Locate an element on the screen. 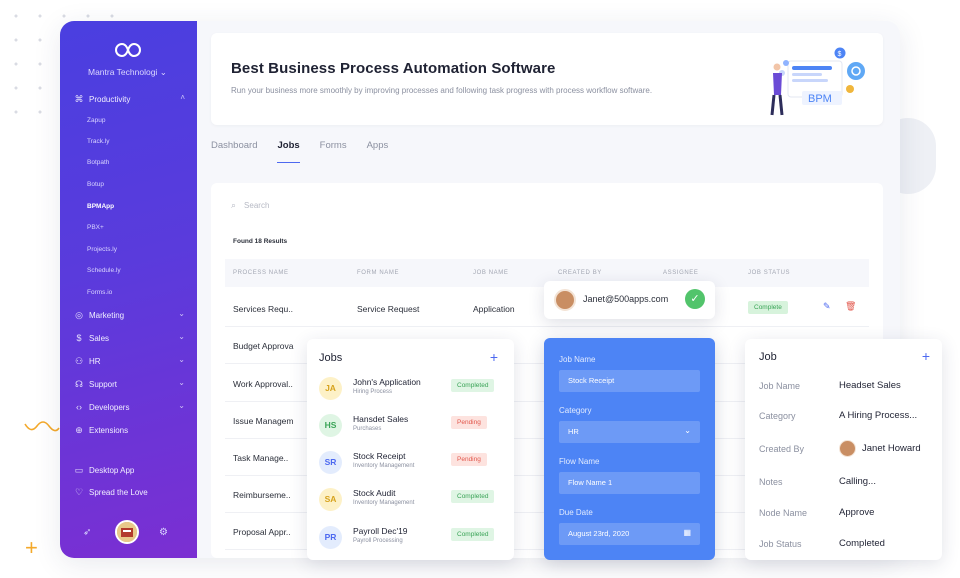 This screenshot has height=578, width=960. nav-productivity: ⌘ Productivity ˄ is located at coordinates (131, 99).